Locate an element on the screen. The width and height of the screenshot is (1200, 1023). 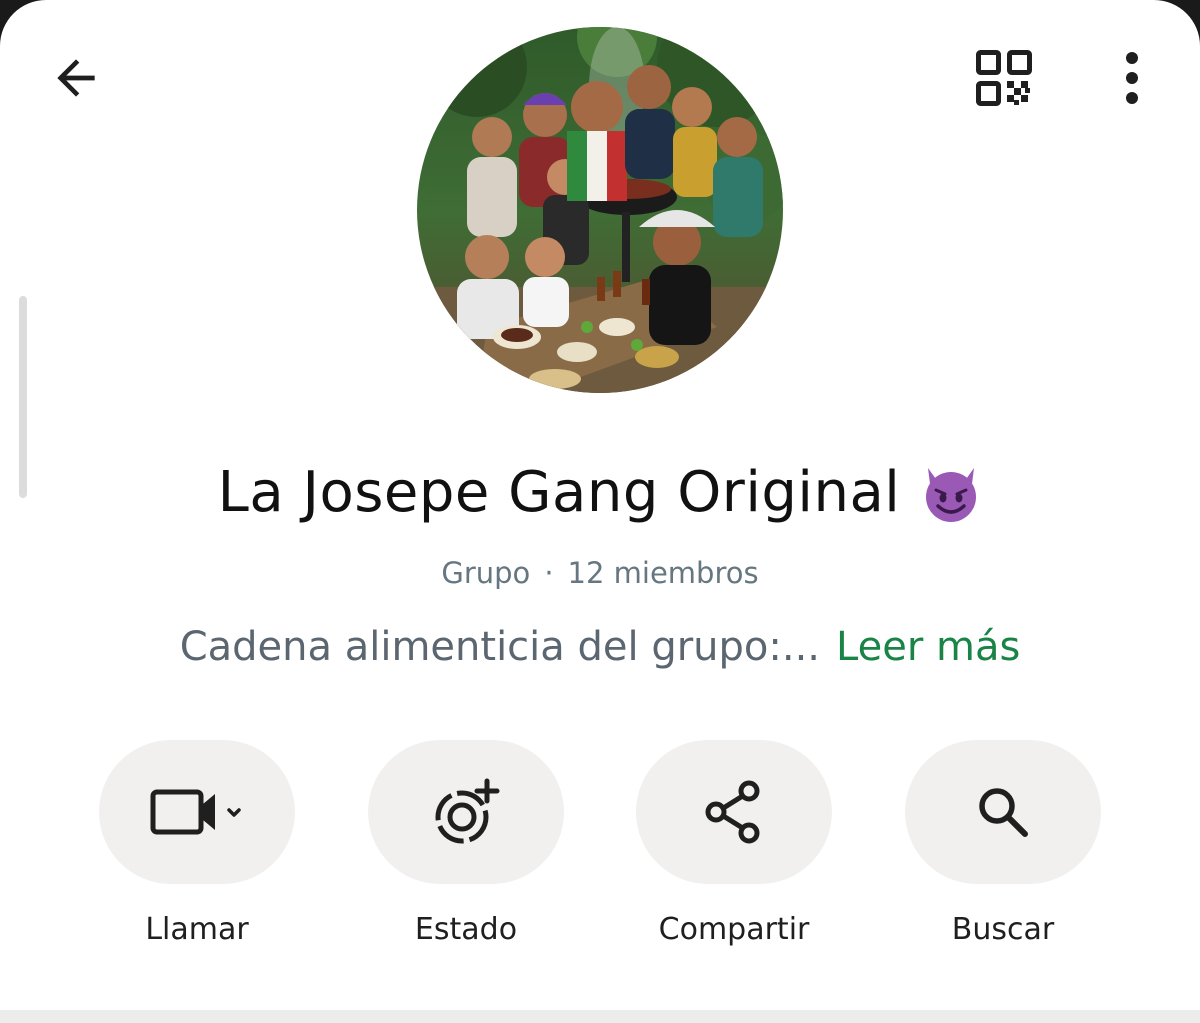
search-button is located at coordinates (1003, 812).